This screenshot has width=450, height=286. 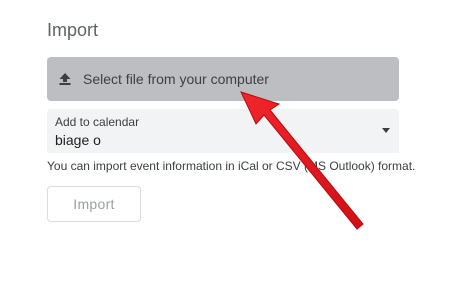 What do you see at coordinates (65, 79) in the screenshot?
I see `upload-icon` at bounding box center [65, 79].